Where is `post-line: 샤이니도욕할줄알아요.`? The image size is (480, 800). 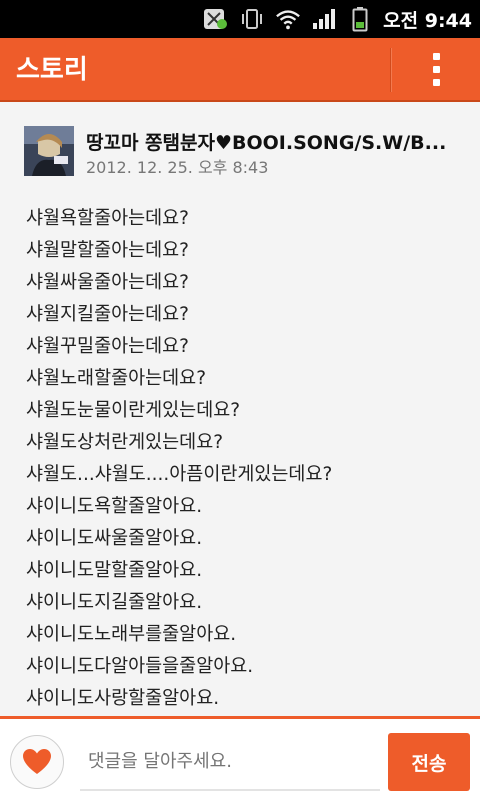 post-line: 샤이니도욕할줄알아요. is located at coordinates (114, 506).